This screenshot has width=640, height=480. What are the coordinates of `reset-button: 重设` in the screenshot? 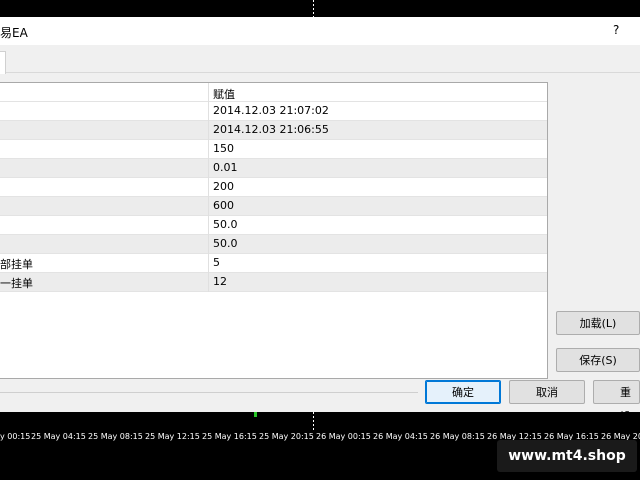 It's located at (616, 401).